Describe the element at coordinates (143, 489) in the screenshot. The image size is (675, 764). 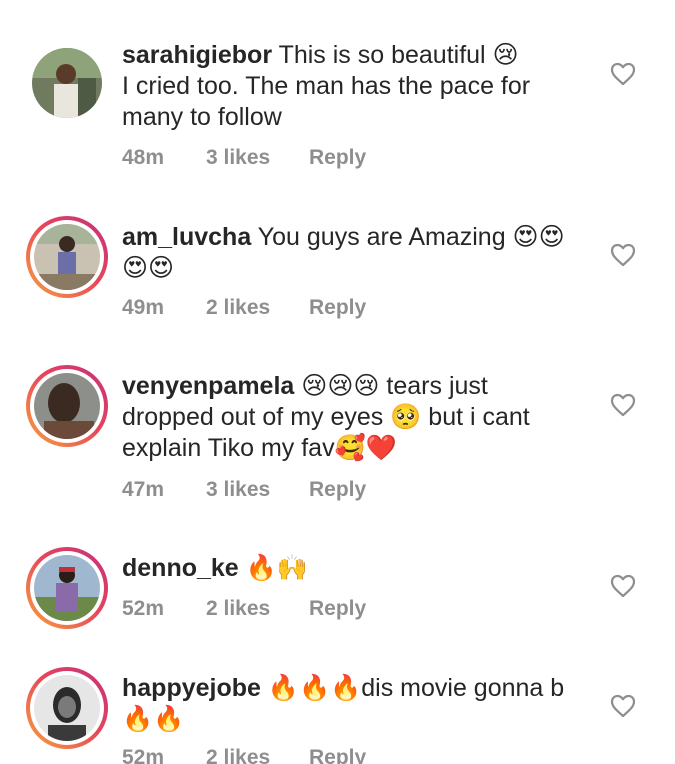
I see `comment-time: 47m` at that location.